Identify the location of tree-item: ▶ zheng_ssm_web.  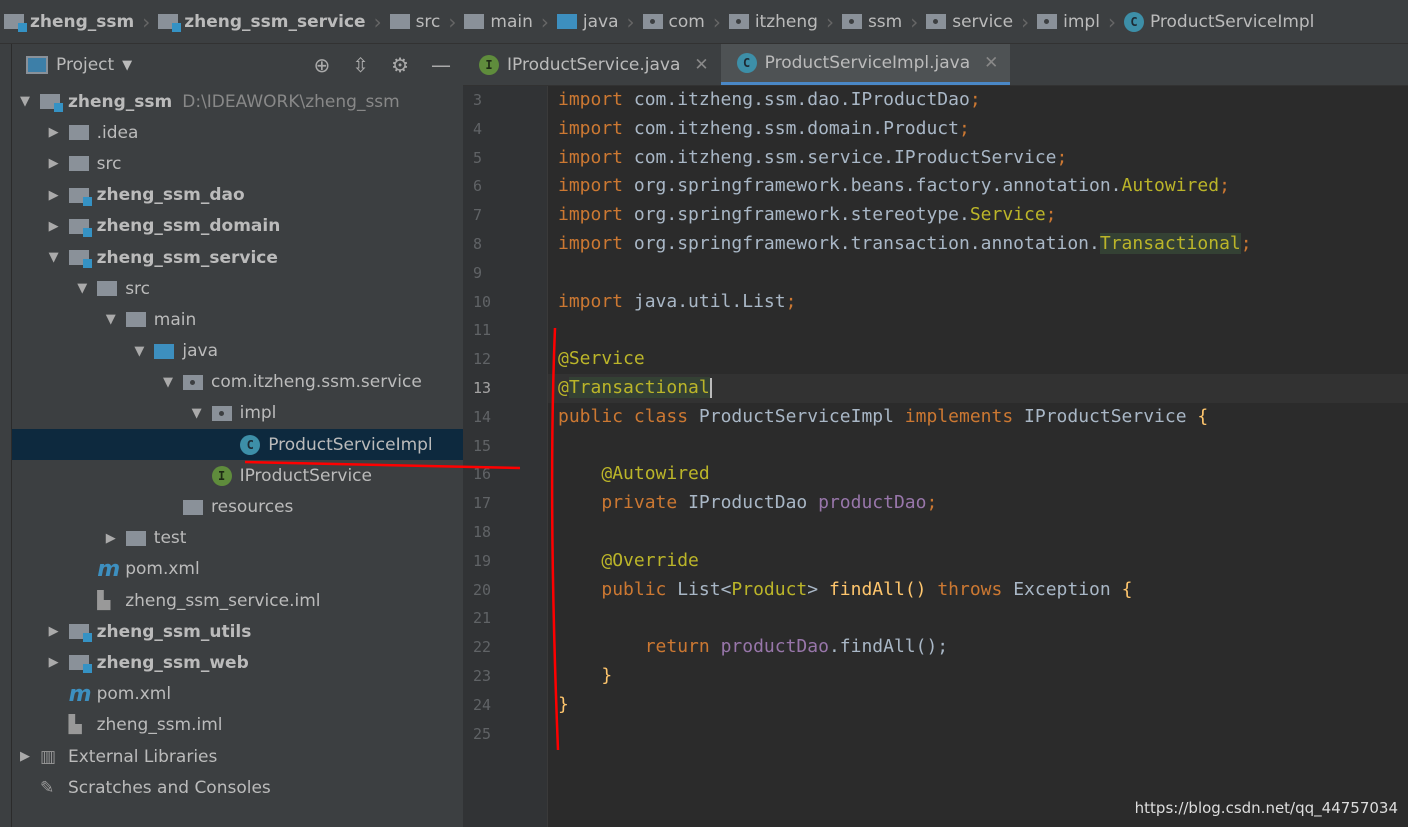
(237, 662).